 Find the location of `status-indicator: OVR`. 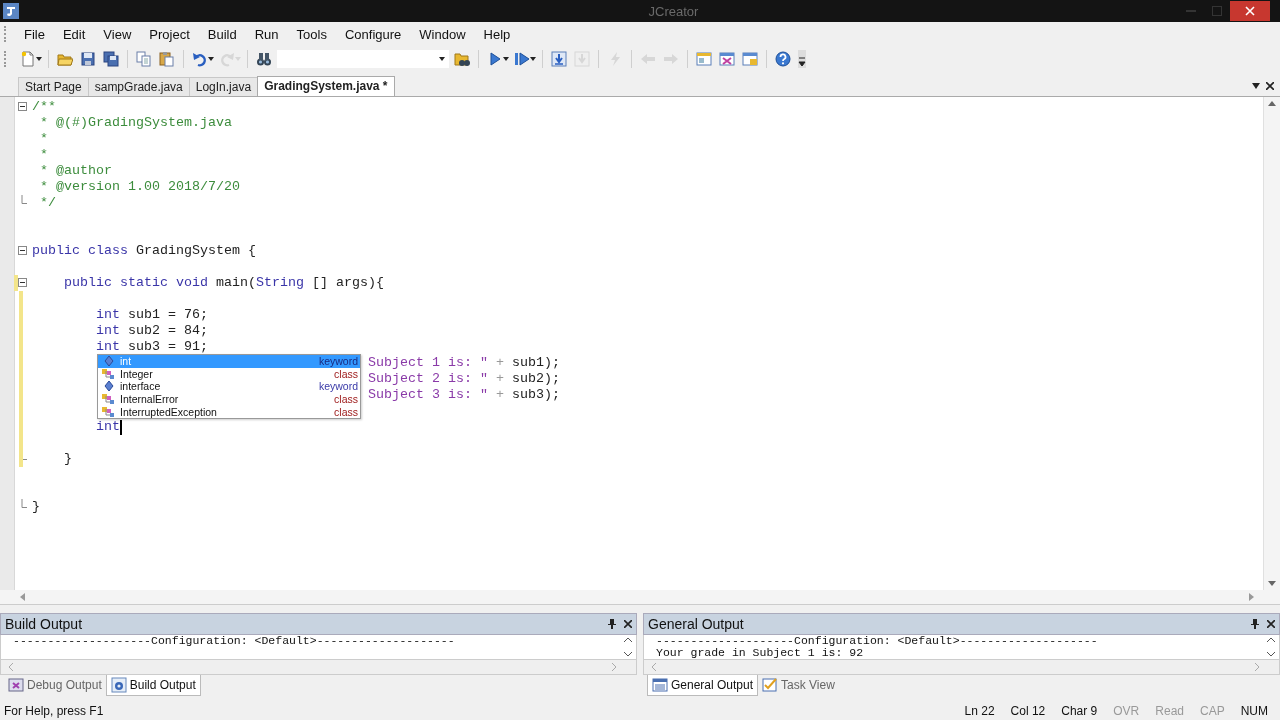

status-indicator: OVR is located at coordinates (1126, 711).